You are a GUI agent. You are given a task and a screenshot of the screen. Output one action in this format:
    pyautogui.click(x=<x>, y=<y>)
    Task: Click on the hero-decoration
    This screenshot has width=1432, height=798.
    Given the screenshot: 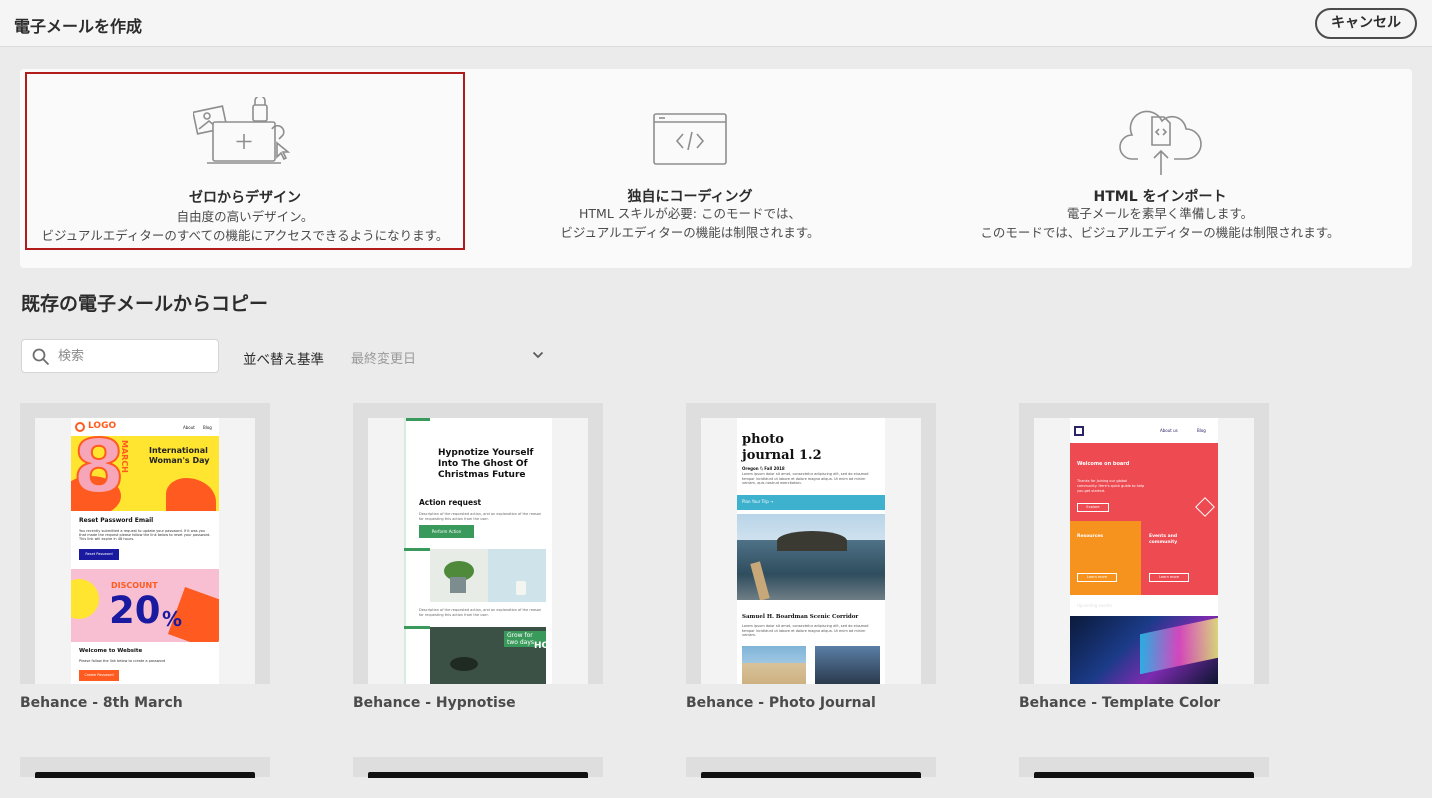 What is the action you would take?
    pyautogui.click(x=191, y=494)
    